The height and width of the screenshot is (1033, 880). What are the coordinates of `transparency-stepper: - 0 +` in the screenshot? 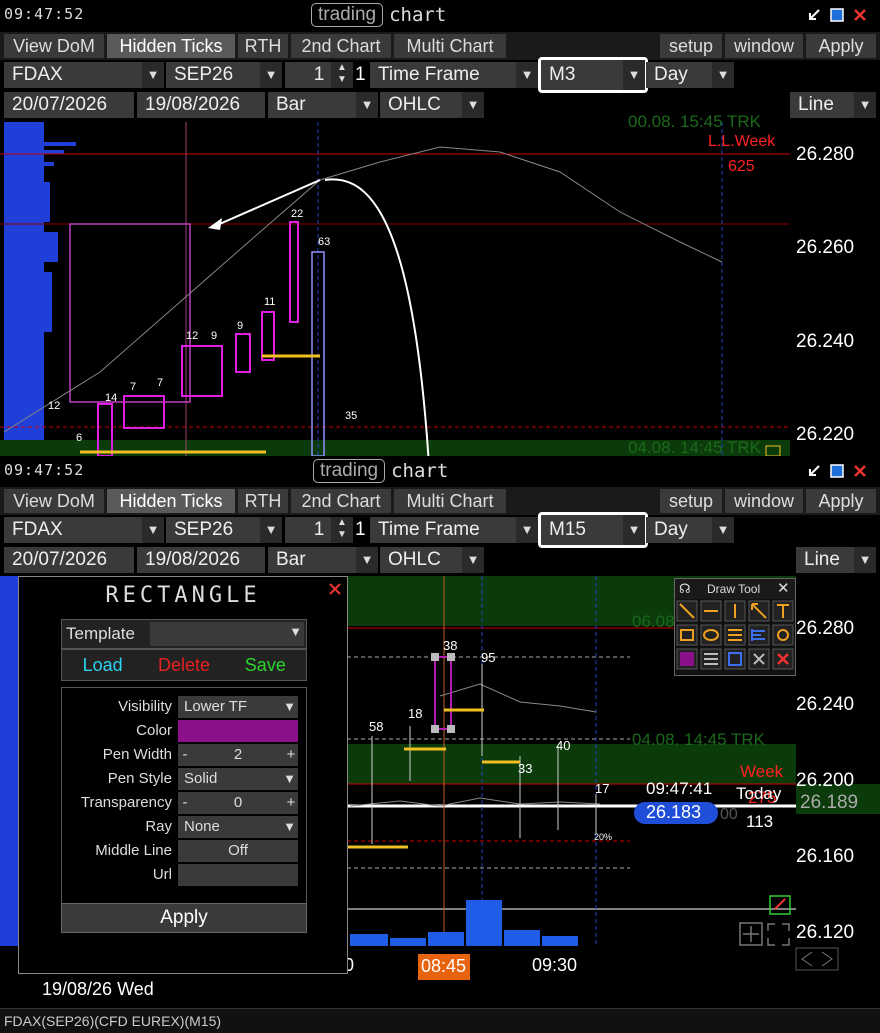 It's located at (238, 803).